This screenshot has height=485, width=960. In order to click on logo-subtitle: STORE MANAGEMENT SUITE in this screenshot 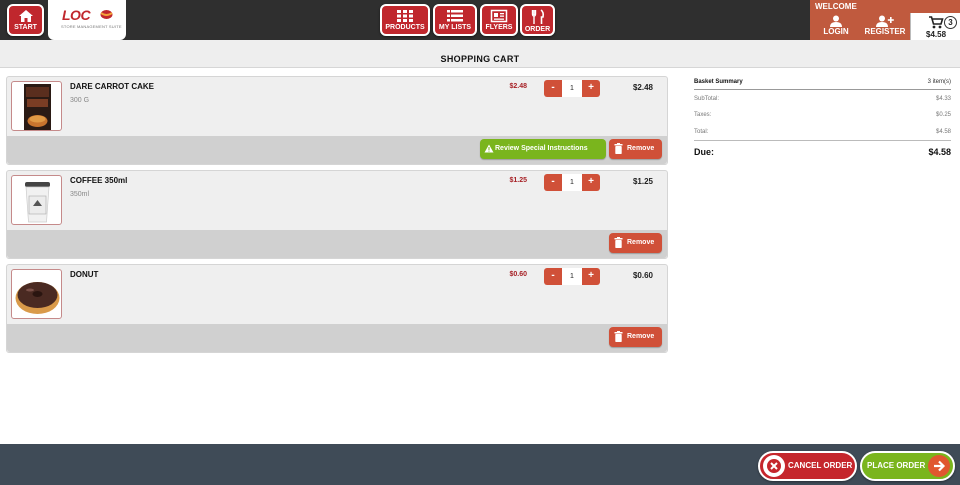, I will do `click(91, 26)`.